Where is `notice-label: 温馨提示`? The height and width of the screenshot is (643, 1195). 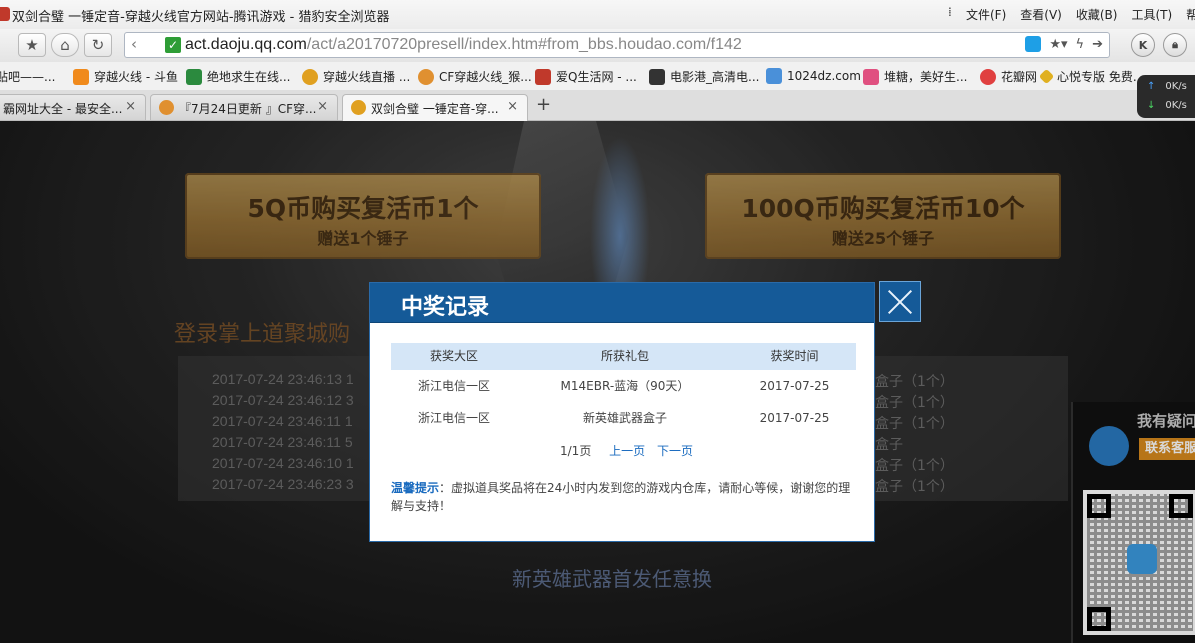
notice-label: 温馨提示 is located at coordinates (415, 488).